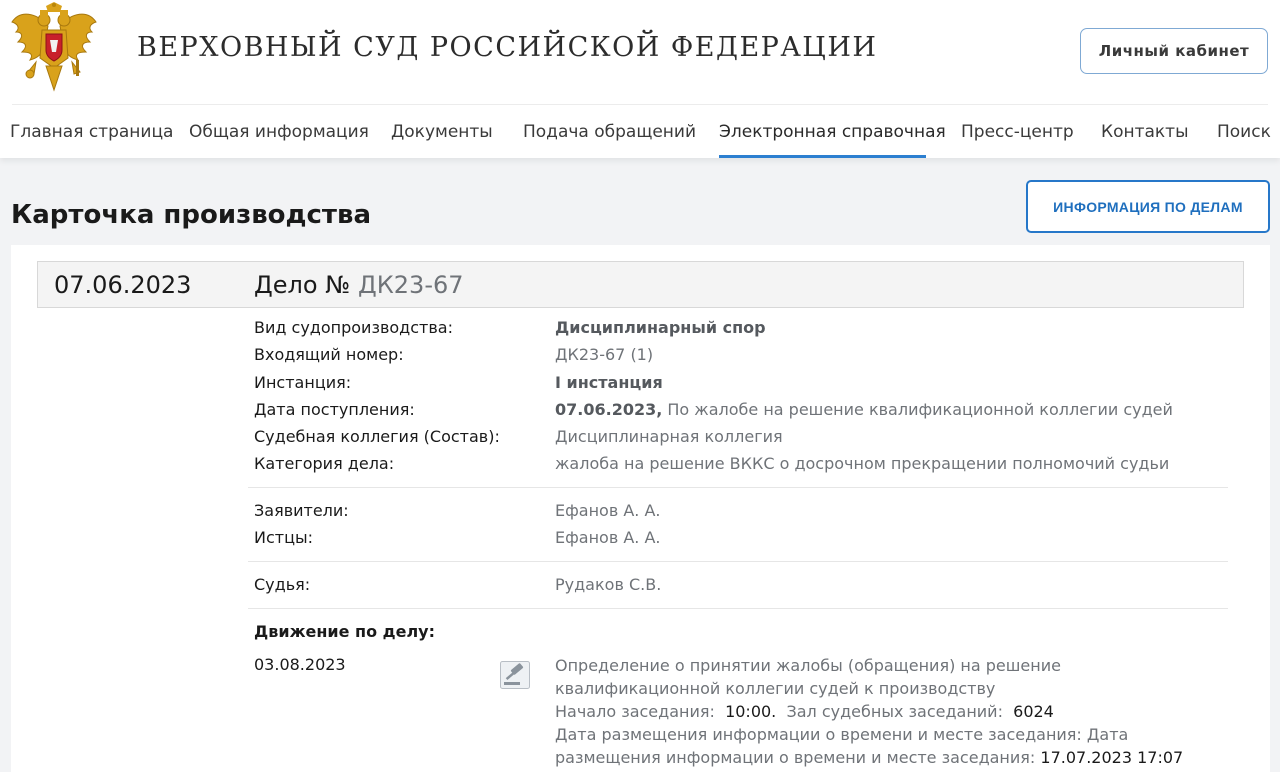 The height and width of the screenshot is (772, 1280). What do you see at coordinates (609, 382) in the screenshot?
I see `instance-value: I инстанция` at bounding box center [609, 382].